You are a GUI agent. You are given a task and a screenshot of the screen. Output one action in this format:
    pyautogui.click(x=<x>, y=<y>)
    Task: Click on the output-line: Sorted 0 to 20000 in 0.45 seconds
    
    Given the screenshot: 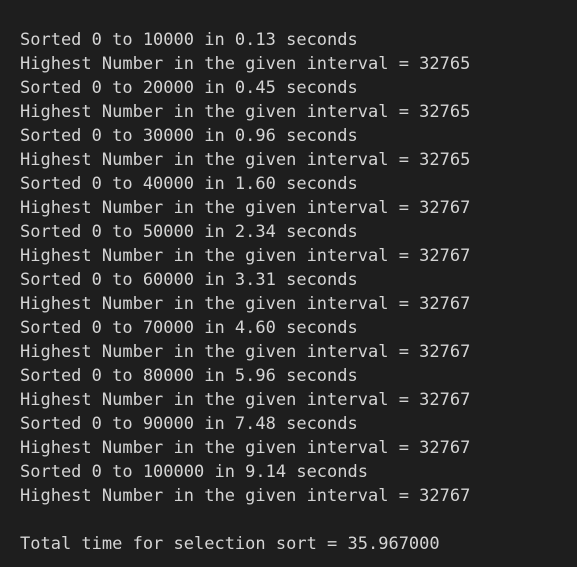 What is the action you would take?
    pyautogui.click(x=189, y=88)
    